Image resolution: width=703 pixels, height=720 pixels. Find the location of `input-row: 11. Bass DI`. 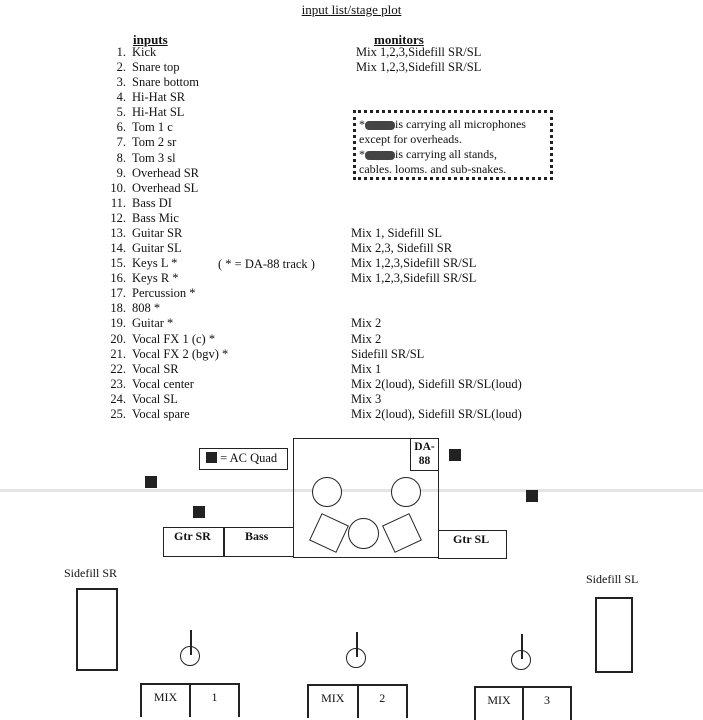

input-row: 11. Bass DI is located at coordinates (139, 203).